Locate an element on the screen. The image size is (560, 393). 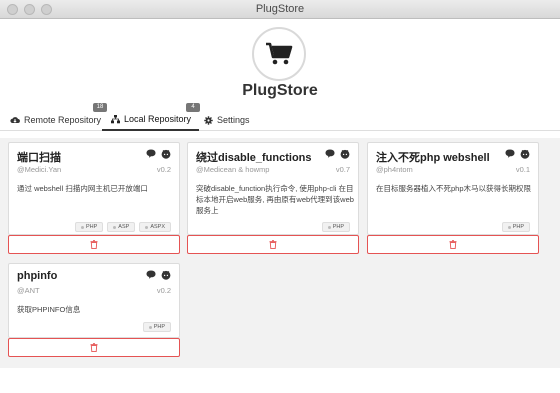
tab-local-repository: Local Repository is located at coordinates (151, 120).